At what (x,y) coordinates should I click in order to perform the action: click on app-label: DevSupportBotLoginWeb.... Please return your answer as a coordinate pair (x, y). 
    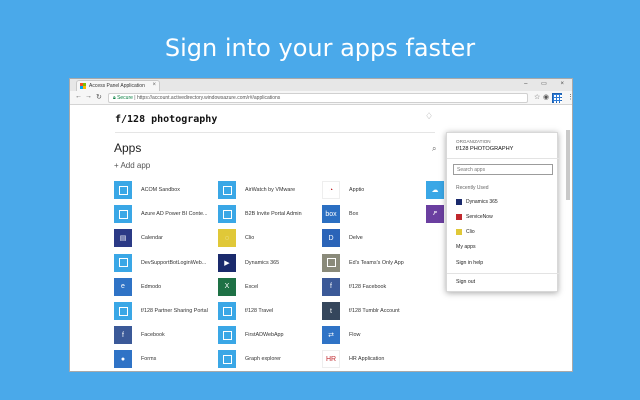
    Looking at the image, I should click on (174, 262).